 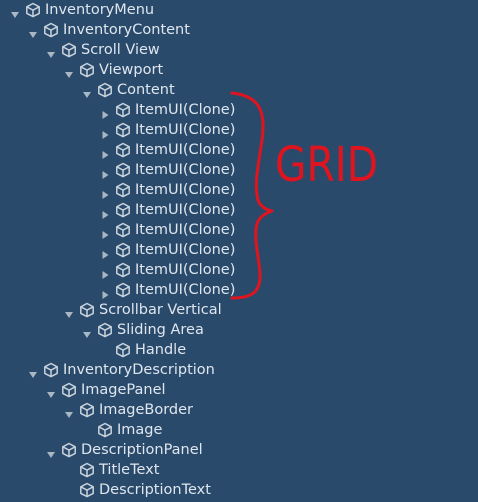 What do you see at coordinates (239, 410) in the screenshot?
I see `hierarchy-row: ImageBorder` at bounding box center [239, 410].